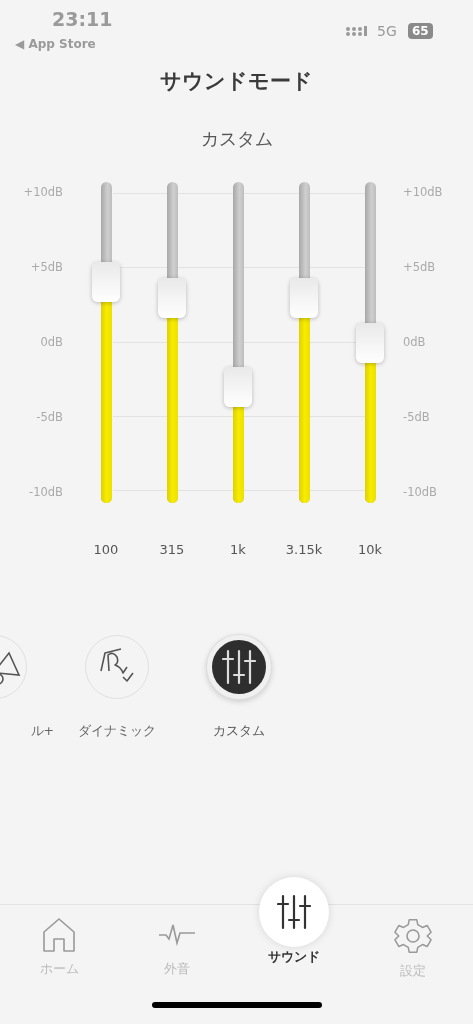 The image size is (473, 1024). What do you see at coordinates (238, 549) in the screenshot?
I see `frequency-label: 1k` at bounding box center [238, 549].